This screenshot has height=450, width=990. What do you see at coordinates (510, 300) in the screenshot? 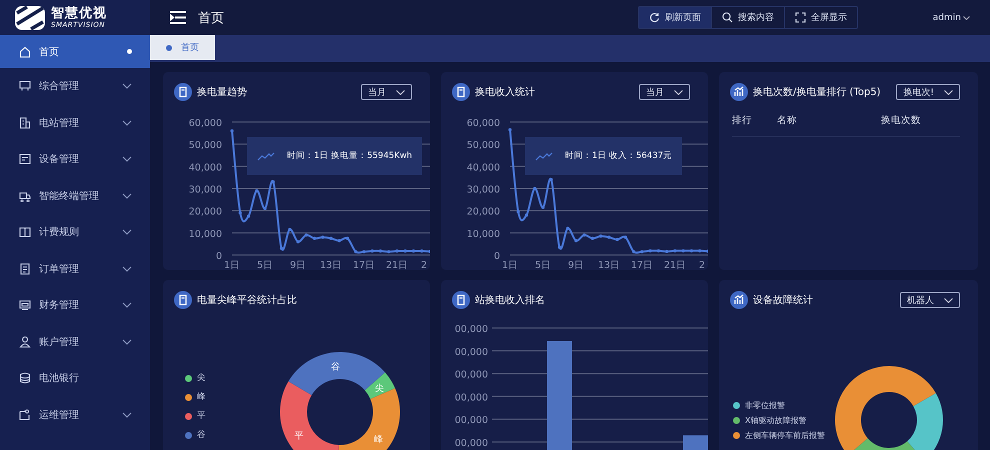
I see `card-title: 站换电收入排名` at bounding box center [510, 300].